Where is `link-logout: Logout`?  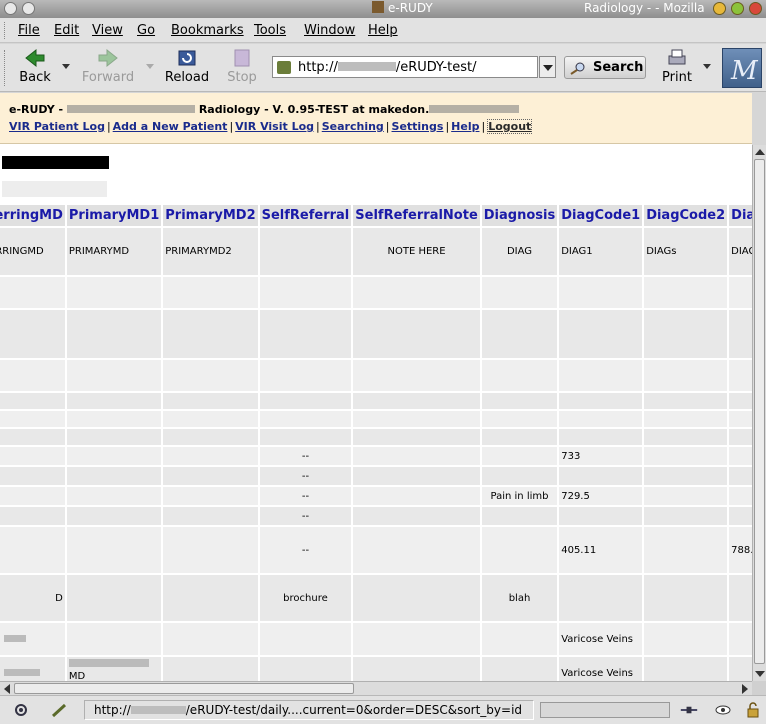 link-logout: Logout is located at coordinates (510, 126).